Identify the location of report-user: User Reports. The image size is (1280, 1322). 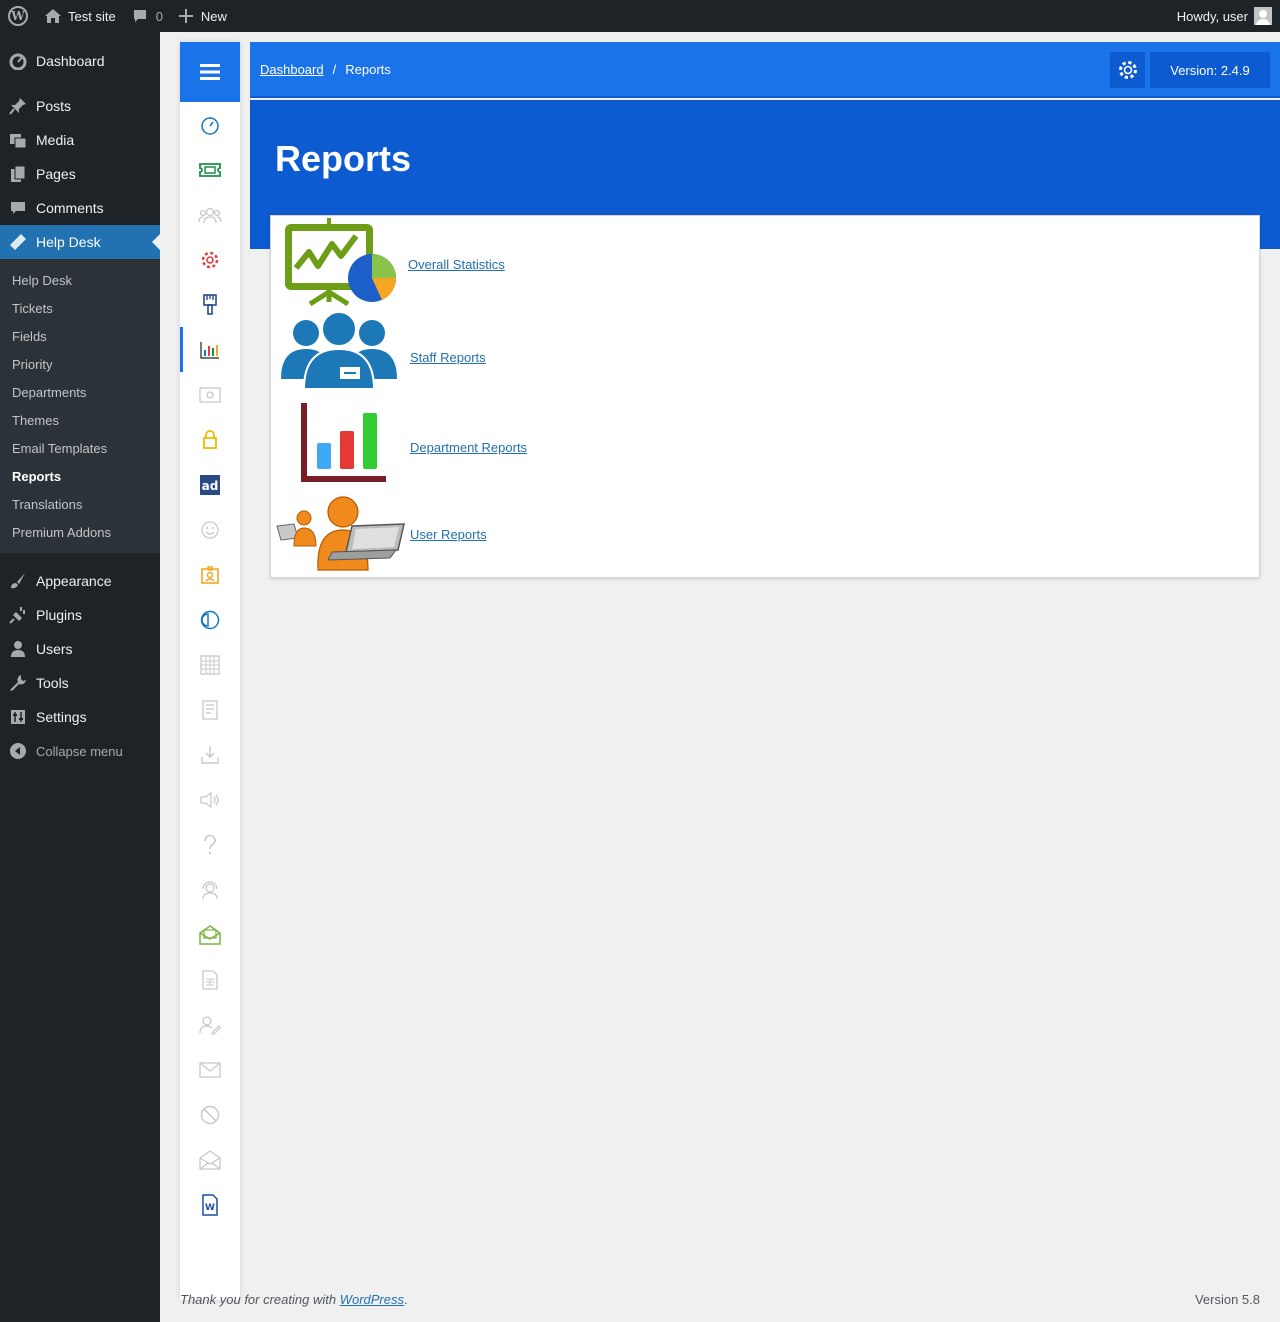
(381, 533).